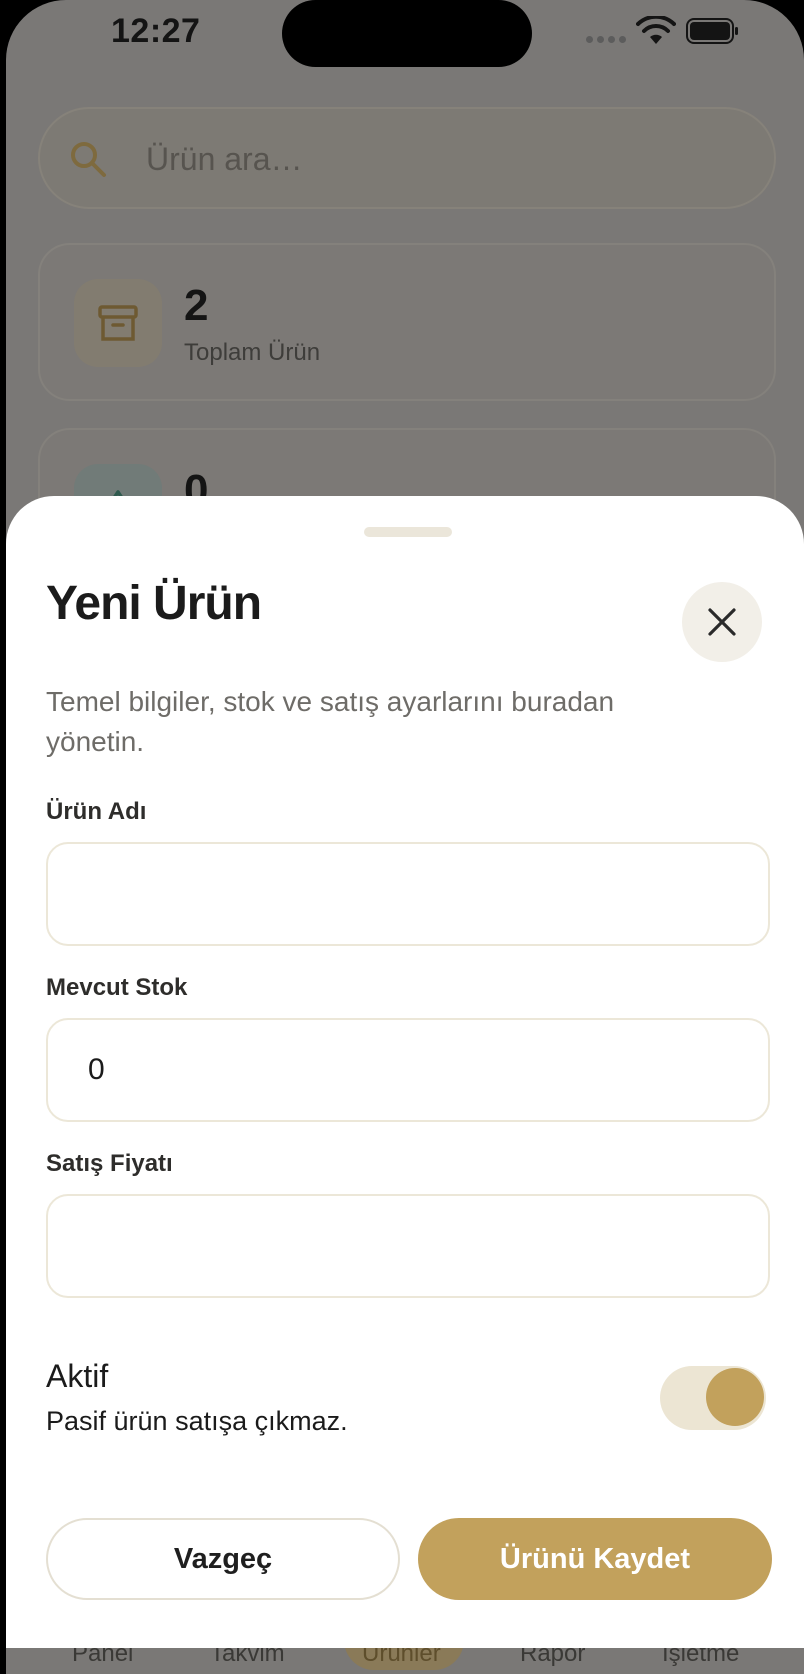 The image size is (804, 1674). Describe the element at coordinates (77, 1376) in the screenshot. I see `active-title: Aktif` at that location.